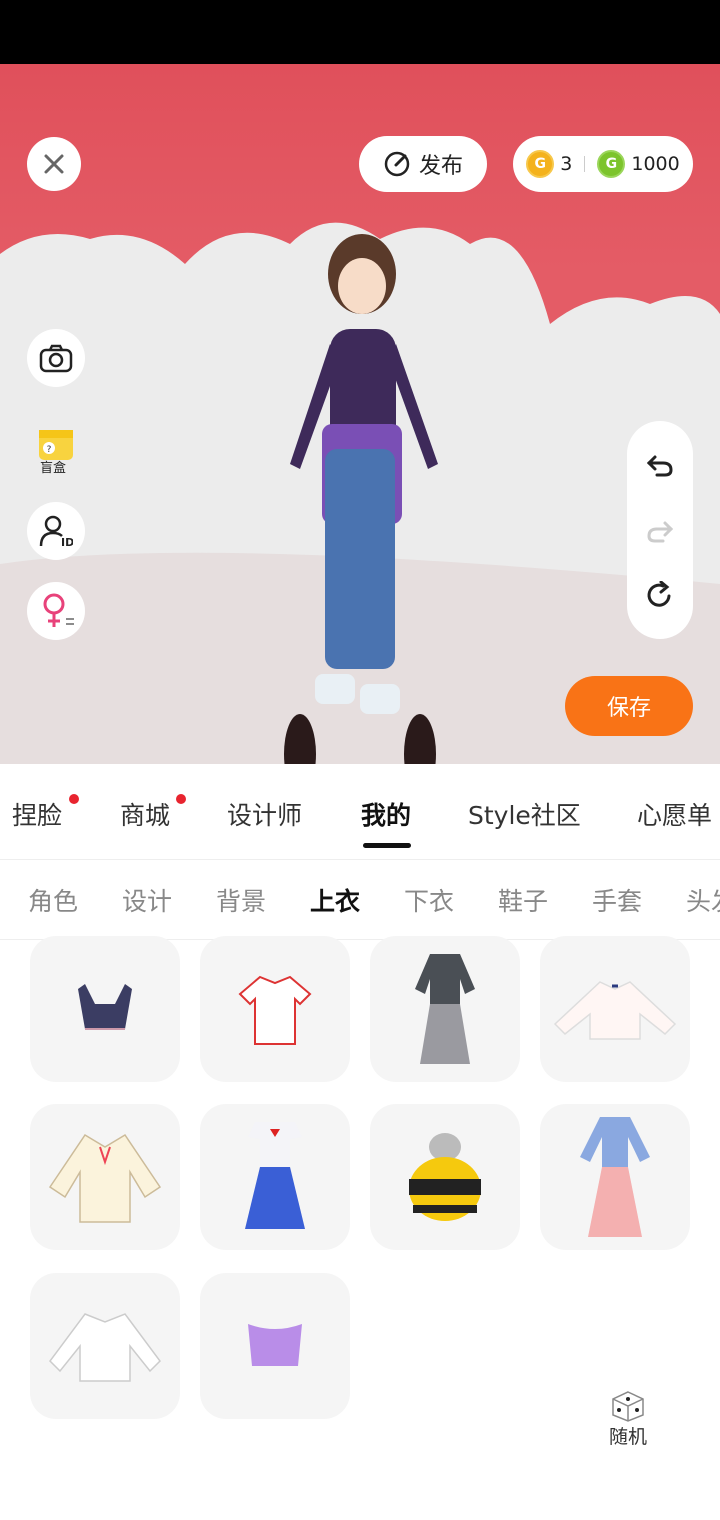 The height and width of the screenshot is (1520, 720). I want to click on hanfu-dress-image, so click(615, 1177).